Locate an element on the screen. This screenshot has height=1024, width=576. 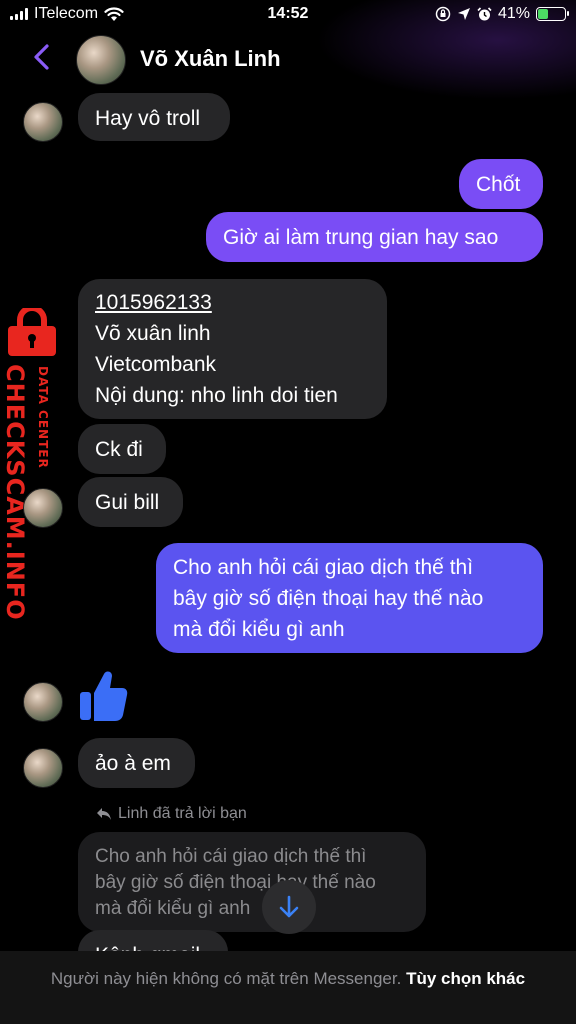
message-incoming: Ck đi is located at coordinates (122, 449).